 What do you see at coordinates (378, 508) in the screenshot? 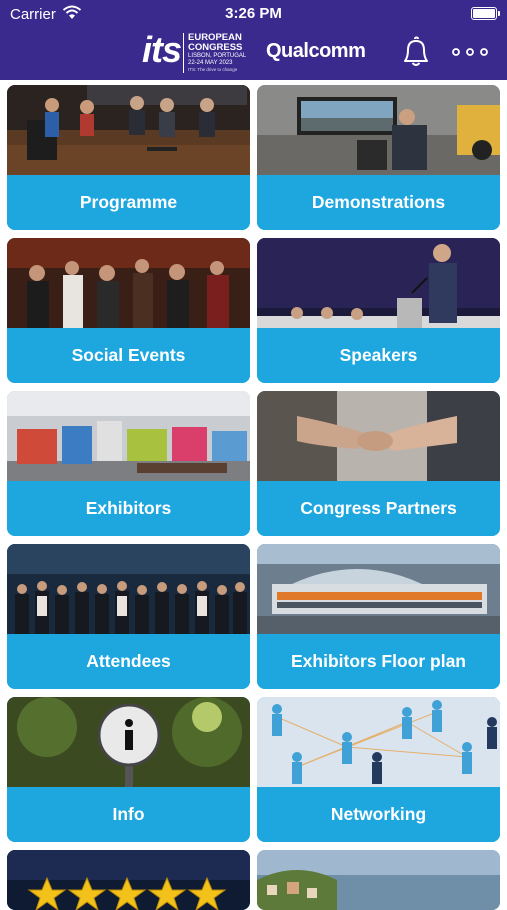
I see `tile-label: Congress Partners` at bounding box center [378, 508].